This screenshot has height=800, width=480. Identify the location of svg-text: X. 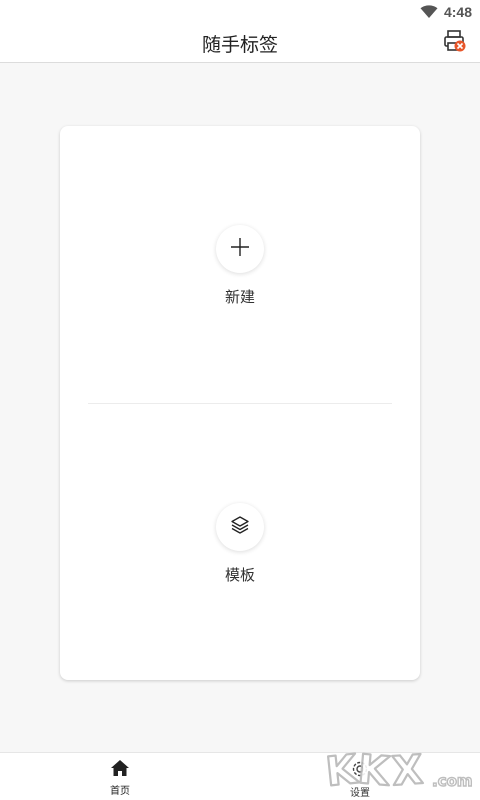
(408, 771).